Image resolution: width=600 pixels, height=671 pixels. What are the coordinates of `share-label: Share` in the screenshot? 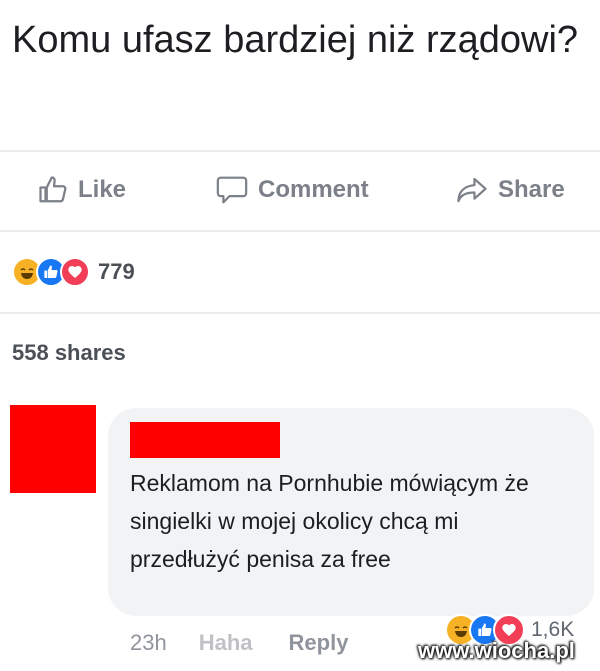 It's located at (531, 189).